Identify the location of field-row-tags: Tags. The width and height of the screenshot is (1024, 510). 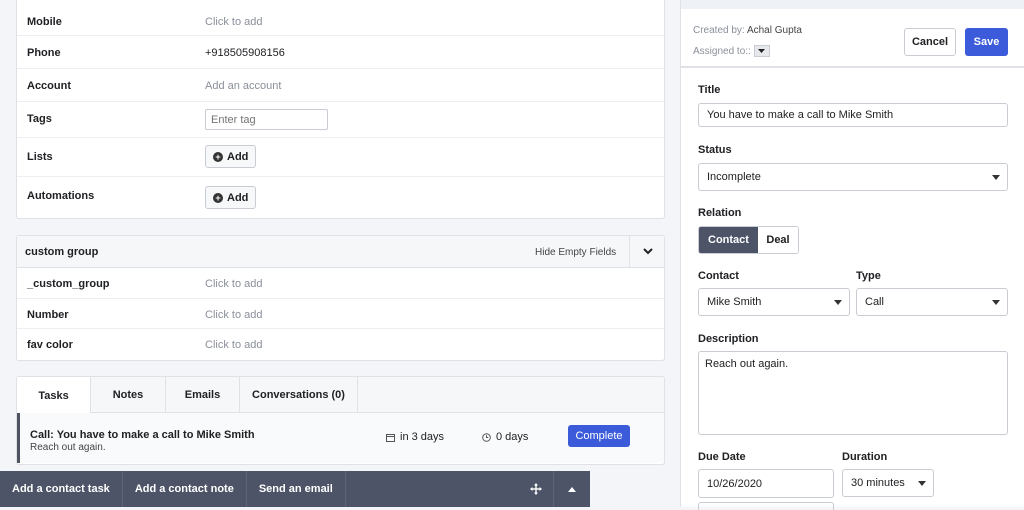
(340, 120).